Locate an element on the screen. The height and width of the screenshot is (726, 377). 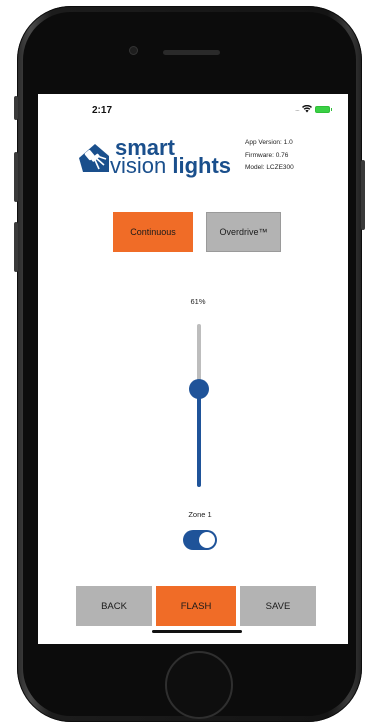
flash-button: FLASH is located at coordinates (196, 606).